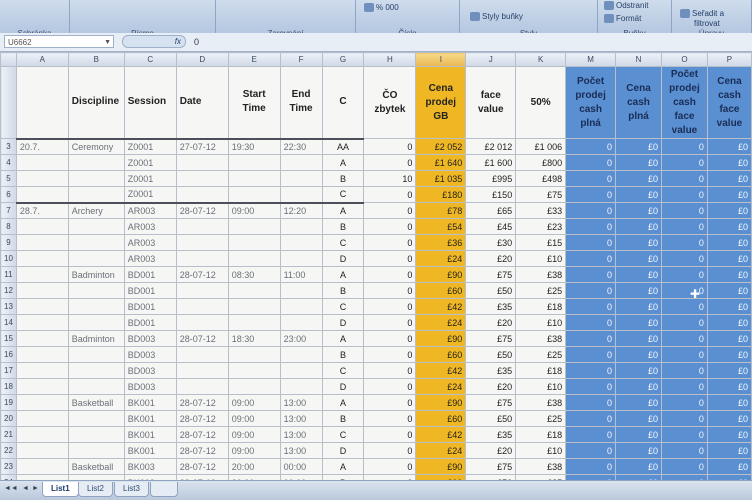 This screenshot has height=500, width=752. What do you see at coordinates (96, 338) in the screenshot?
I see `cell: Badminton` at bounding box center [96, 338].